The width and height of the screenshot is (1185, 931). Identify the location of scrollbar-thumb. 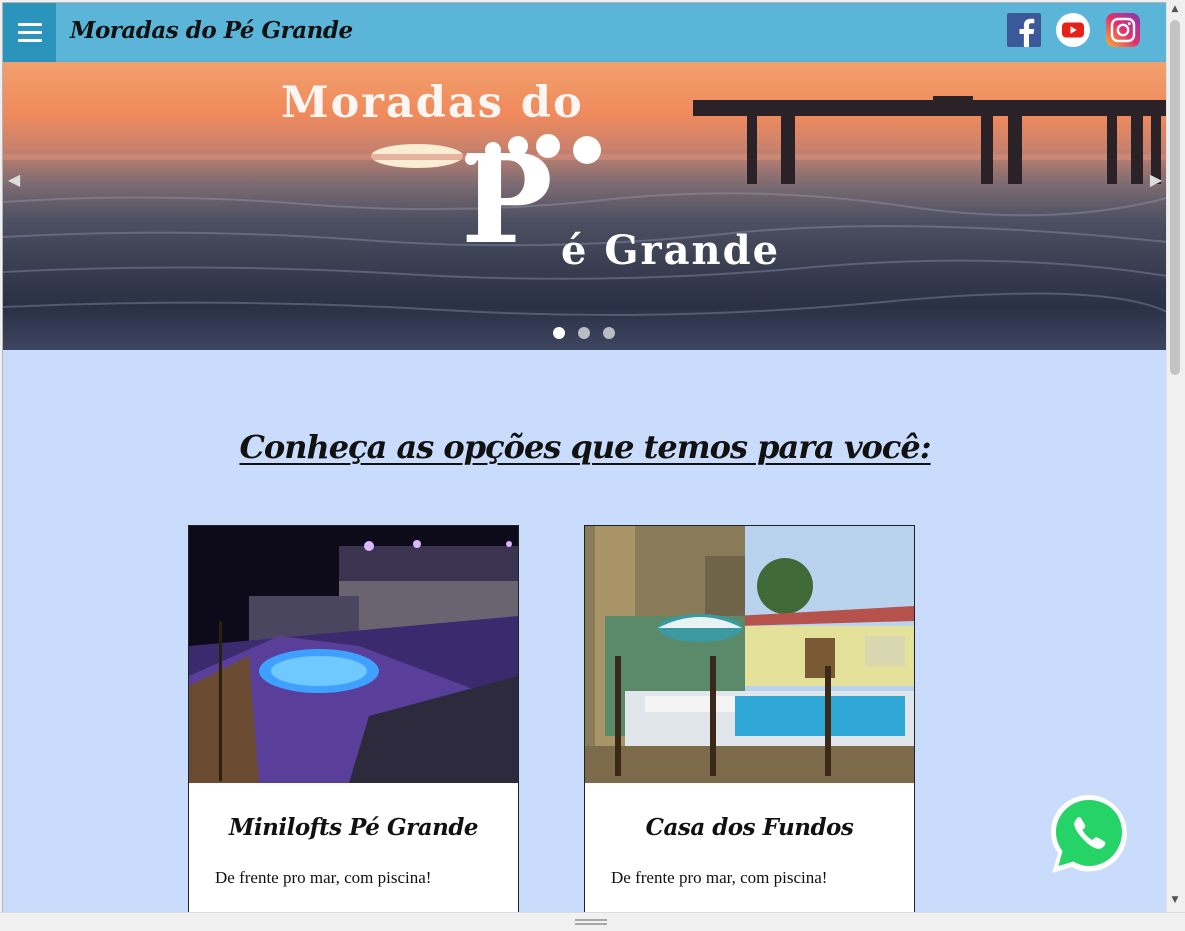
(1175, 197).